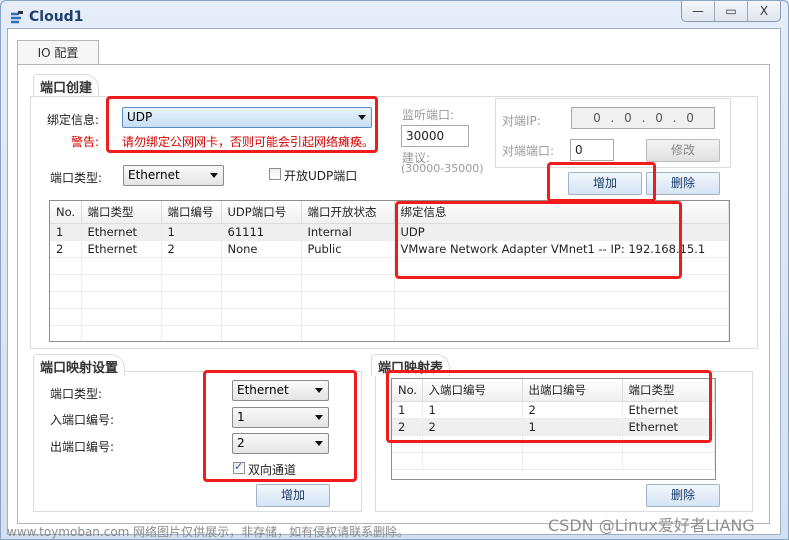 The width and height of the screenshot is (789, 540). What do you see at coordinates (76, 178) in the screenshot?
I see `port-type-label: 端口类型:` at bounding box center [76, 178].